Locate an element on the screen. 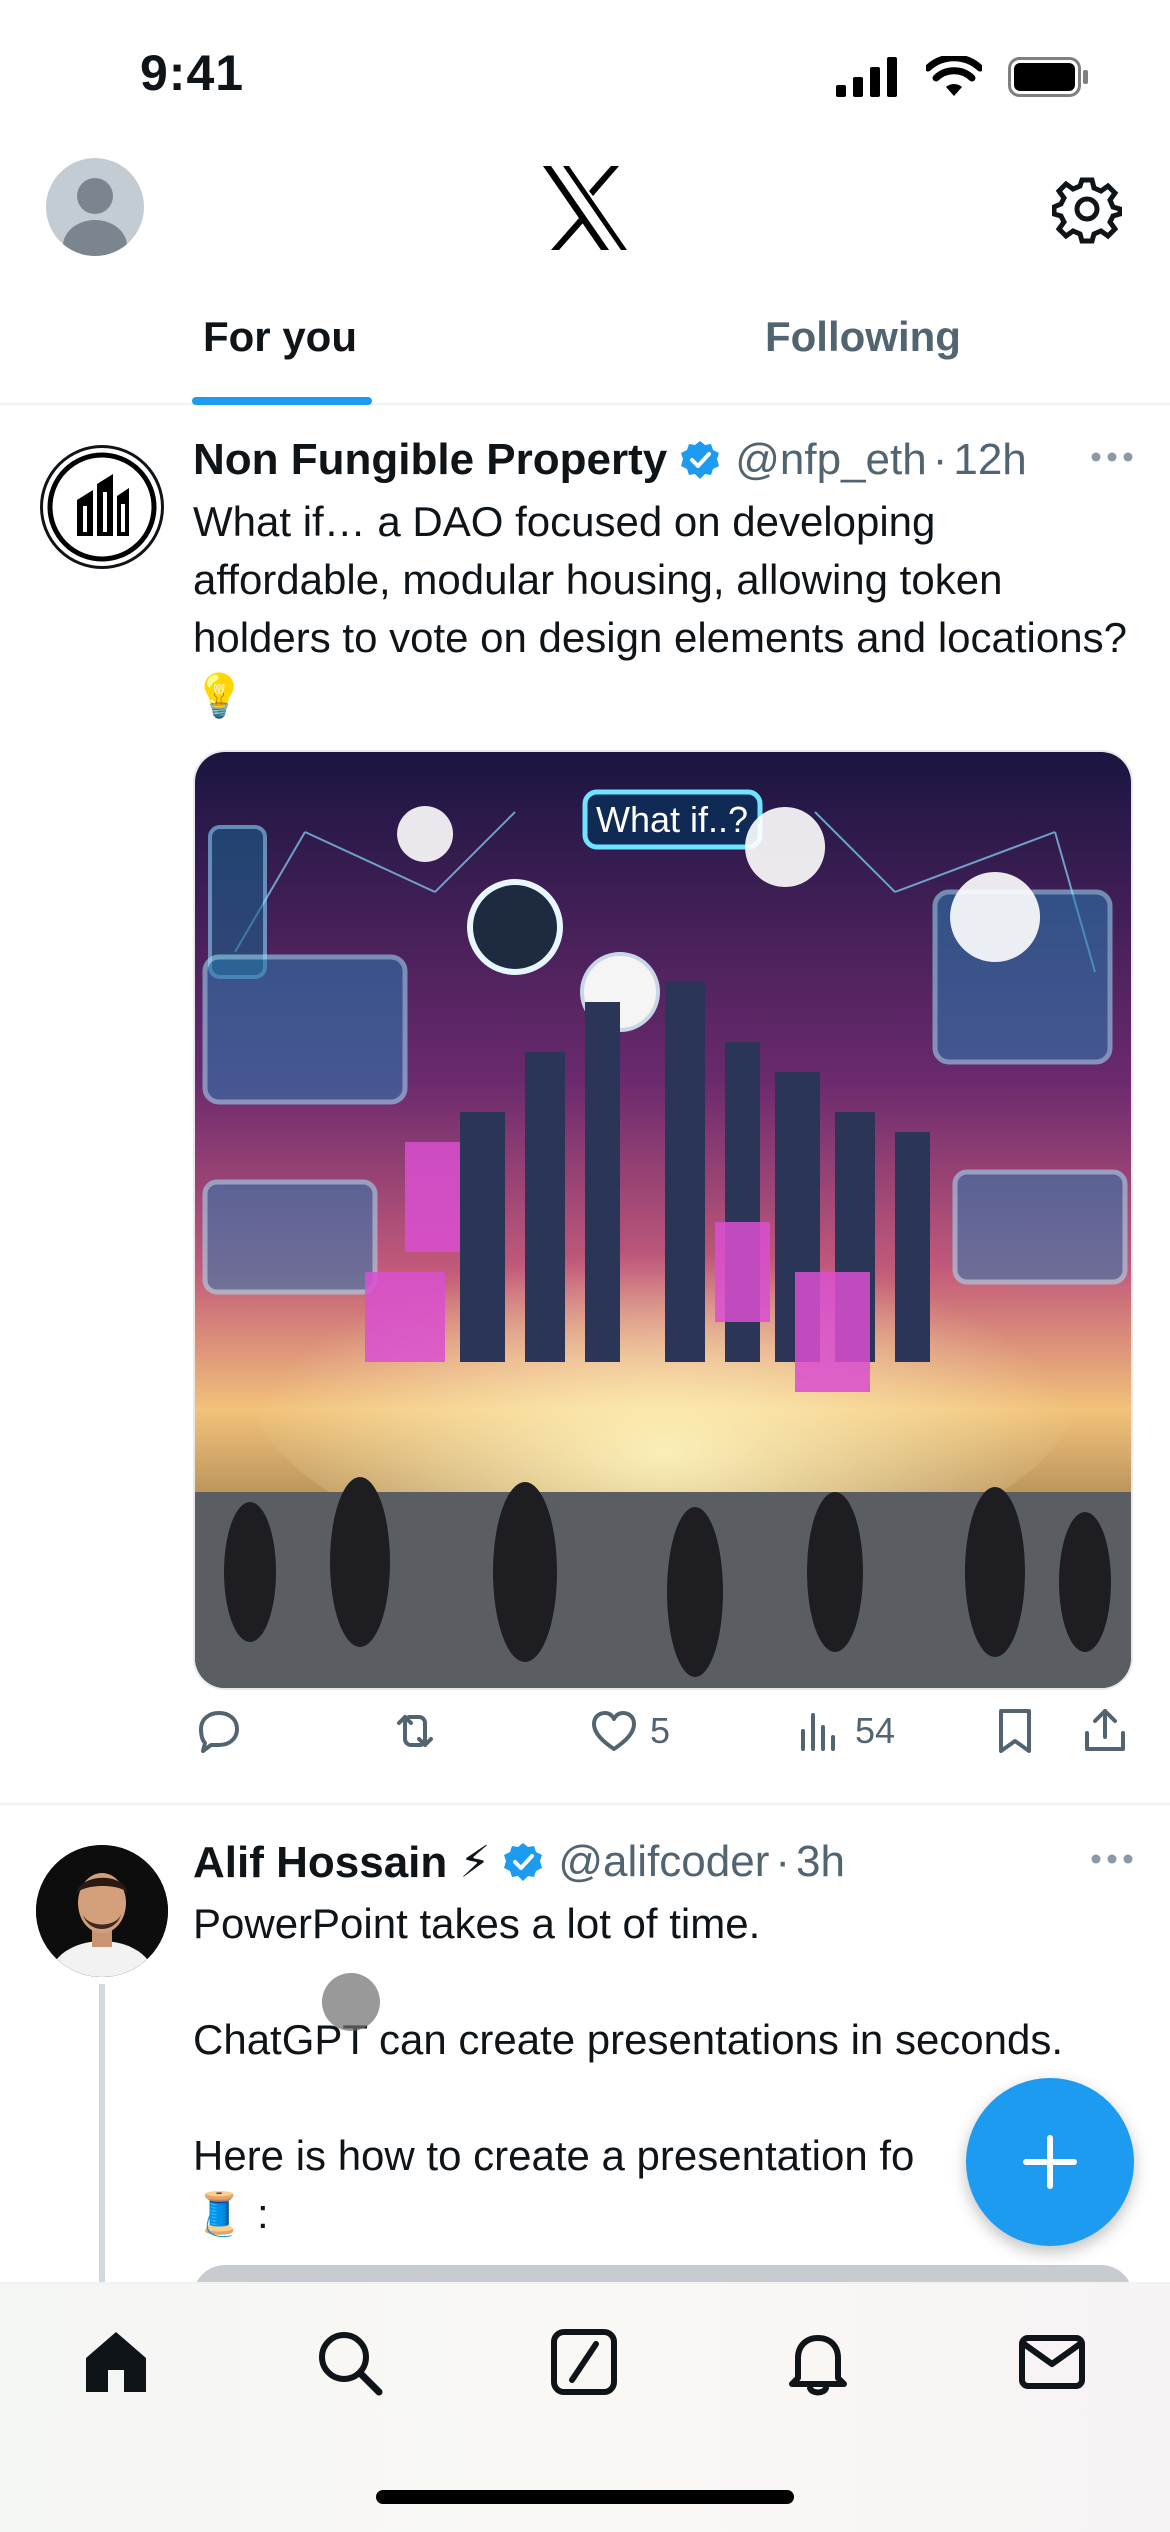 The height and width of the screenshot is (2532, 1170). home-indicator is located at coordinates (585, 2497).